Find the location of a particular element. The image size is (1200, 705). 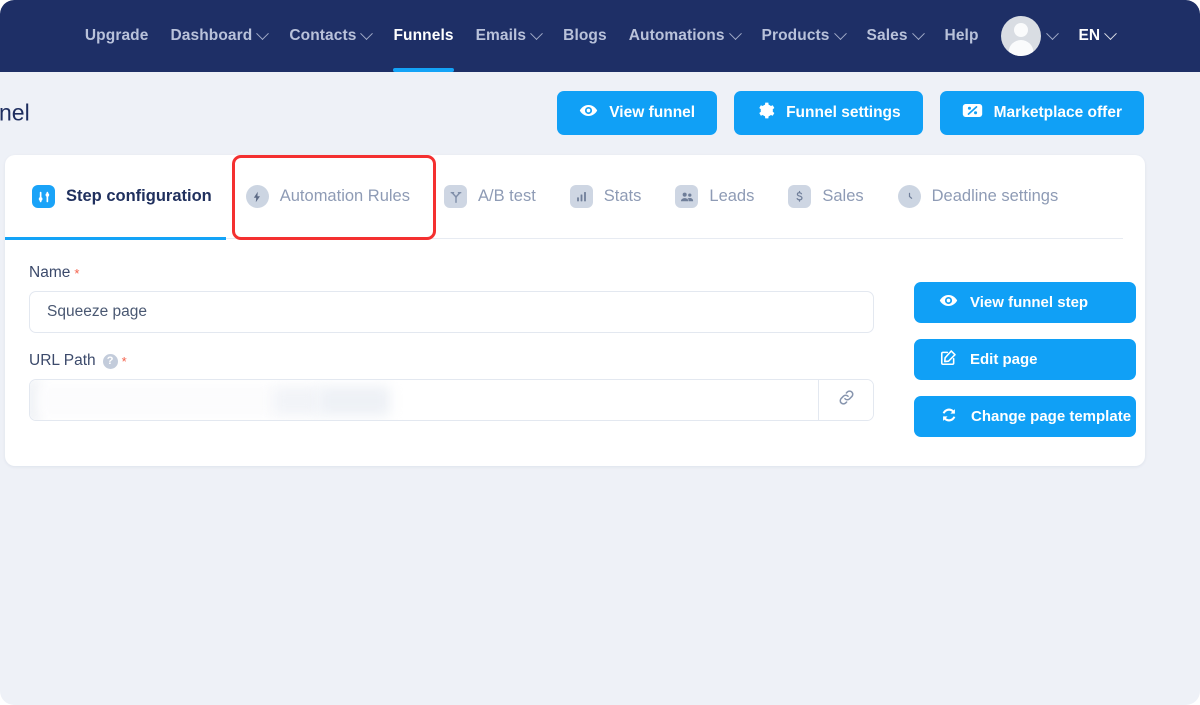

nav-item-automations: Automations is located at coordinates (685, 36).